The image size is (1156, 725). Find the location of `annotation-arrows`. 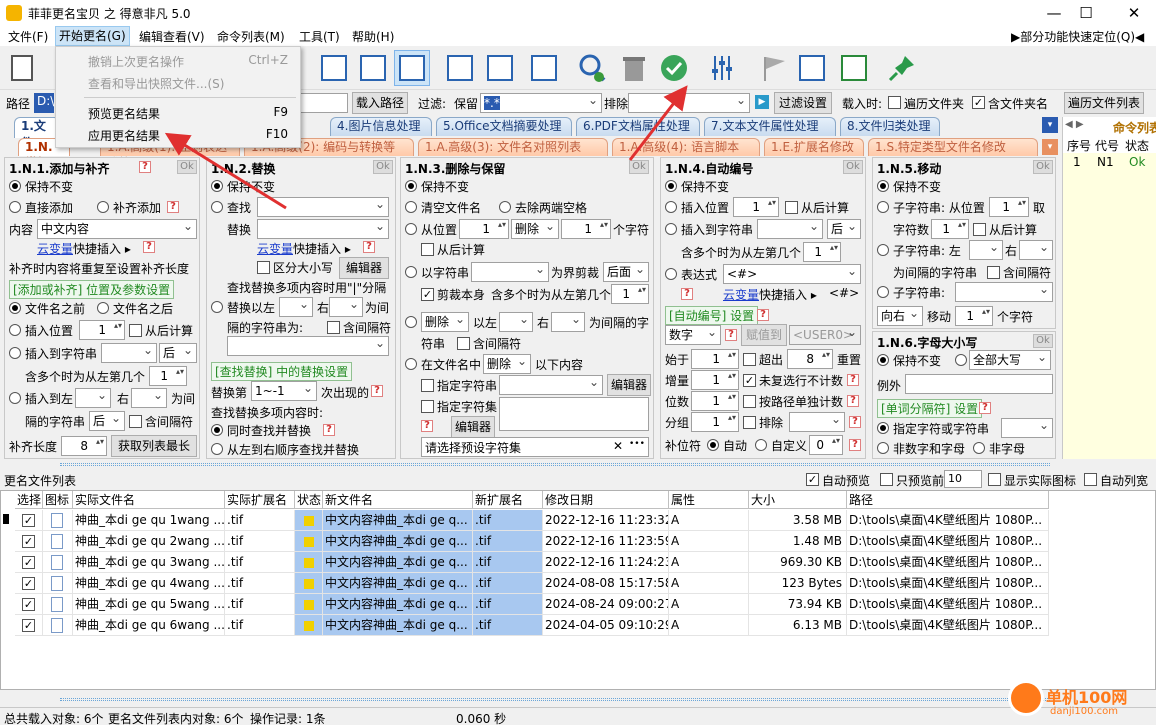

annotation-arrows is located at coordinates (426, 147).